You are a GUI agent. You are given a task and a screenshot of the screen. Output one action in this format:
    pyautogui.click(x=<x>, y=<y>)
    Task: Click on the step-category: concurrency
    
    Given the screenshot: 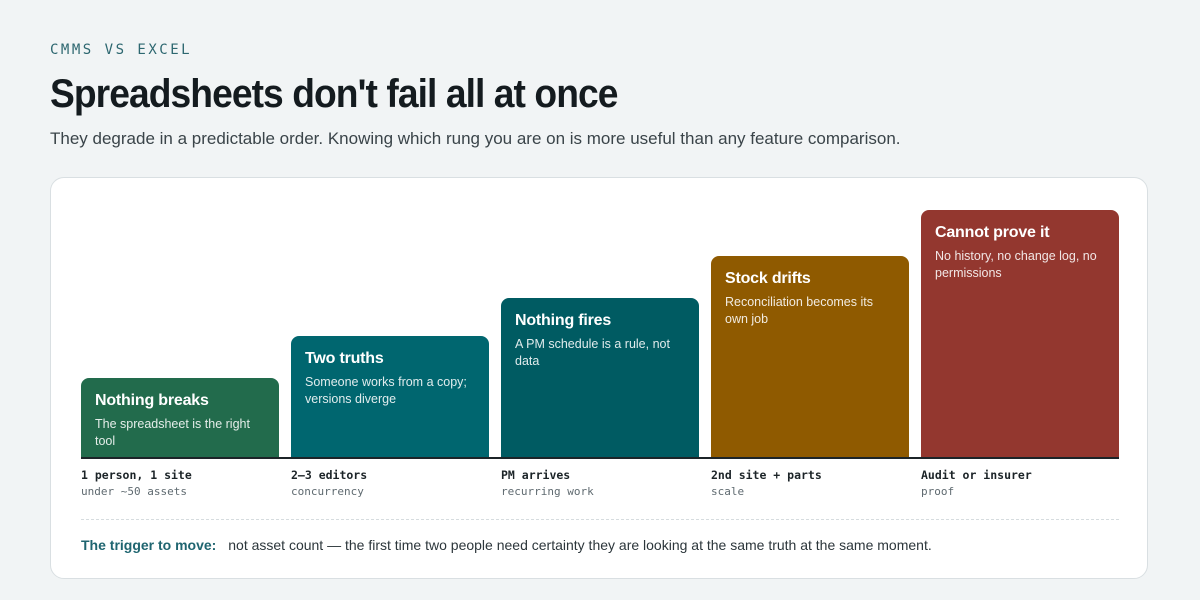 What is the action you would take?
    pyautogui.click(x=327, y=491)
    